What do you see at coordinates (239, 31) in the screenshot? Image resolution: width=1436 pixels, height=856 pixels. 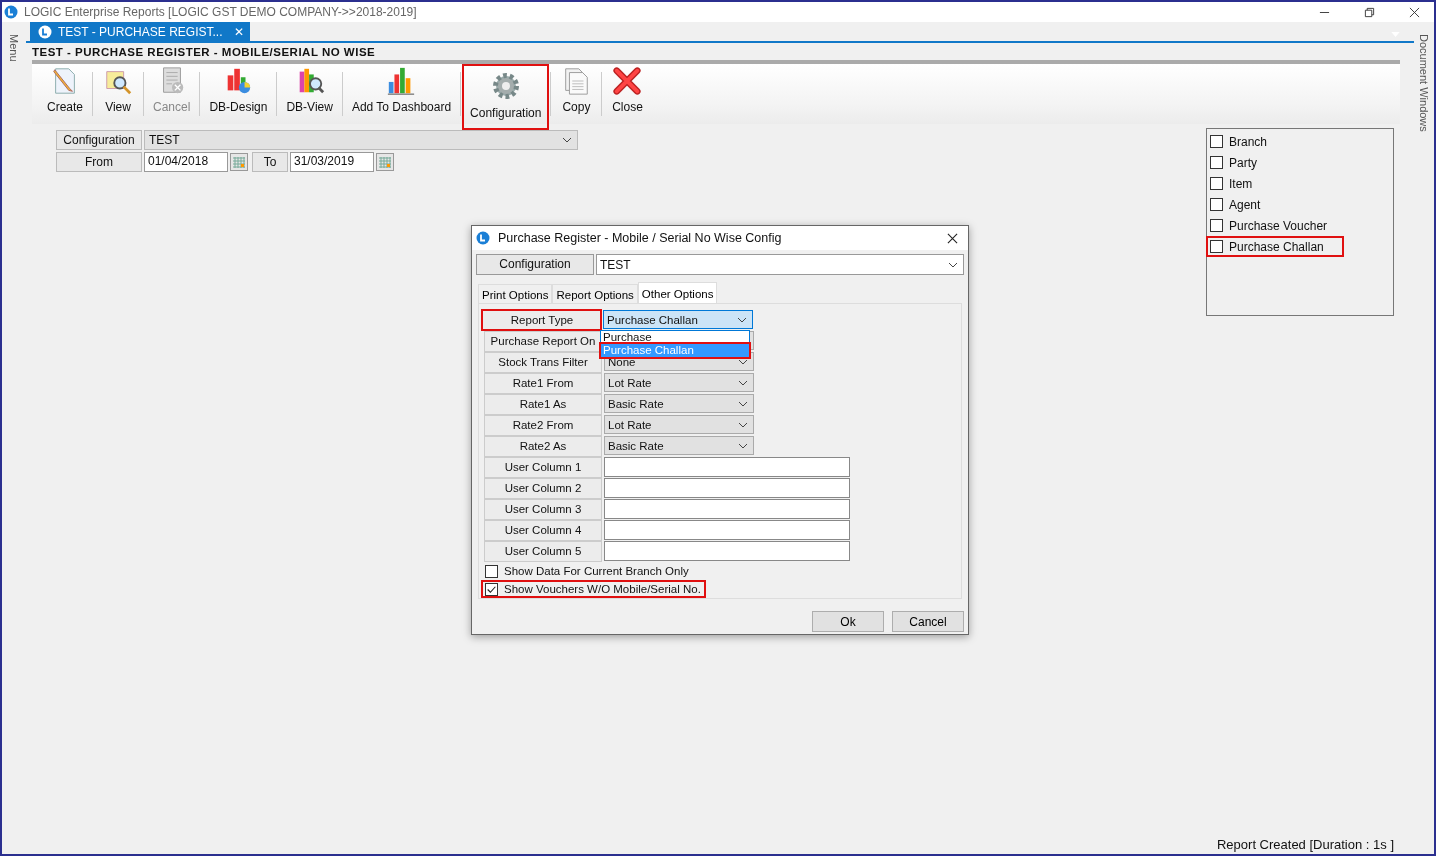 I see `tab-close-button: ✕` at bounding box center [239, 31].